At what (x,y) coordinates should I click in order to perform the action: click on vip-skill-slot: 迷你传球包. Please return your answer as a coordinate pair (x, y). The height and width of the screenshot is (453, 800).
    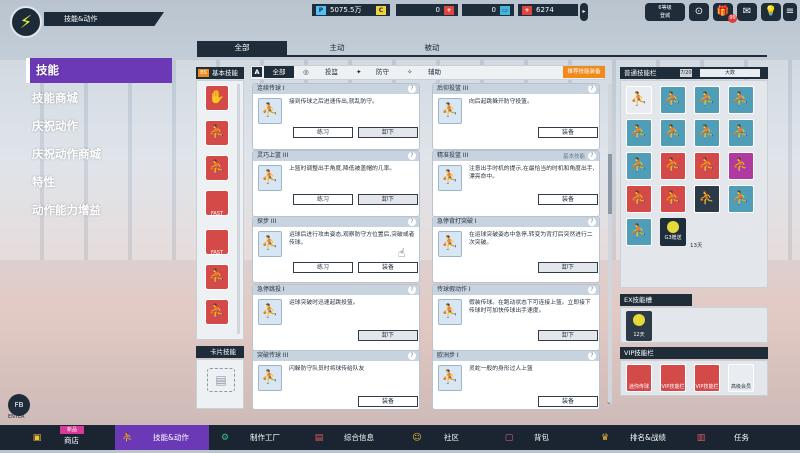
    Looking at the image, I should click on (639, 399).